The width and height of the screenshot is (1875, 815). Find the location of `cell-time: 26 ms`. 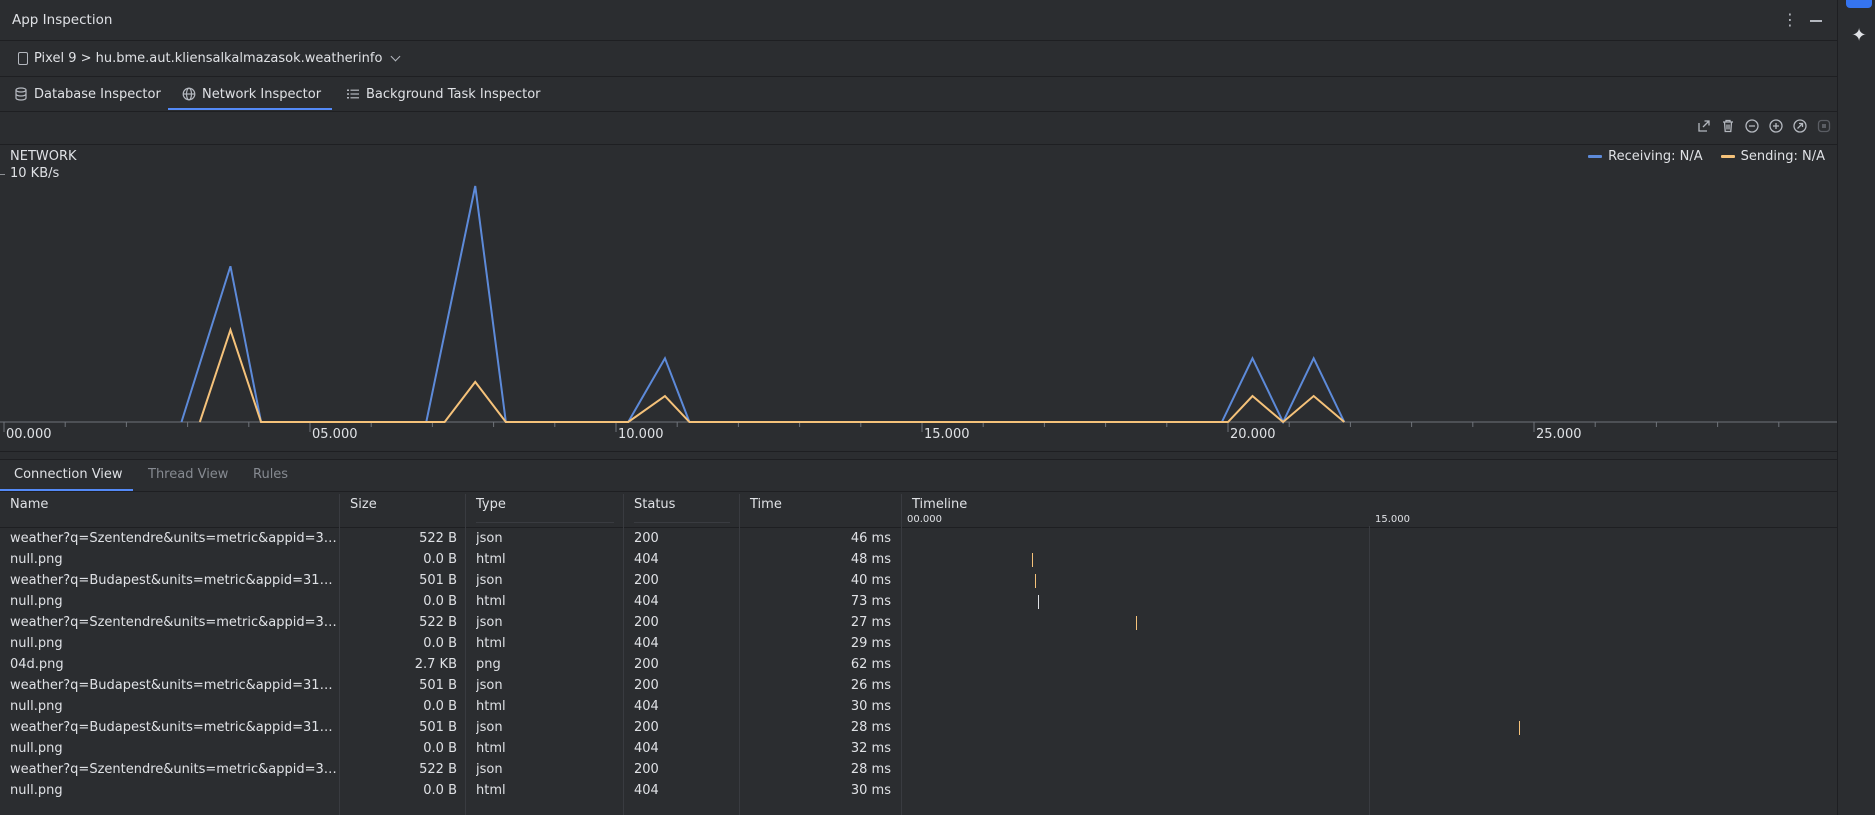

cell-time: 26 ms is located at coordinates (870, 685).